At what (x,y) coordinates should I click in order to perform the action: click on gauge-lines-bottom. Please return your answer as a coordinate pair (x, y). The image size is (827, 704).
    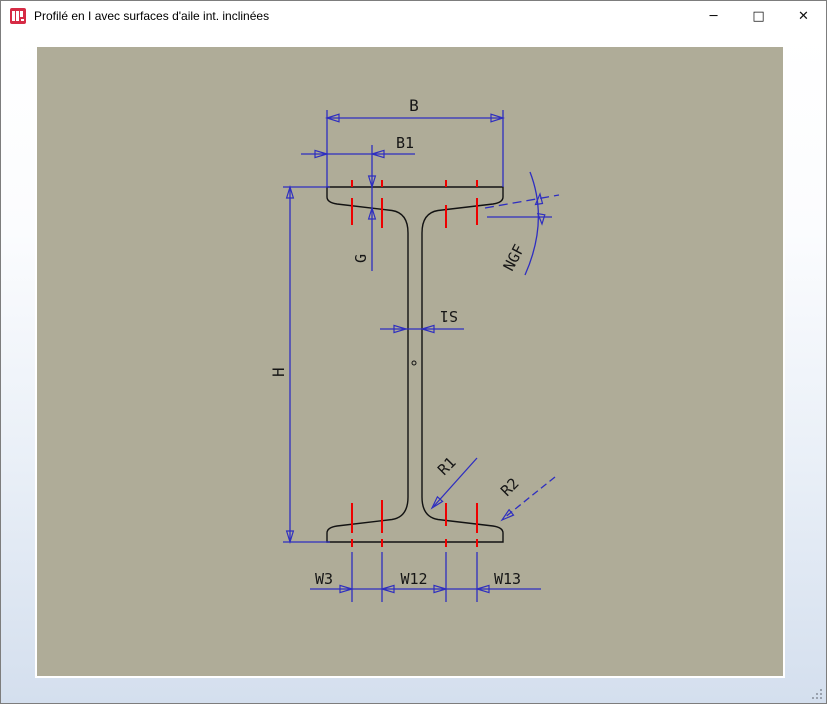
    Looking at the image, I should click on (414, 523).